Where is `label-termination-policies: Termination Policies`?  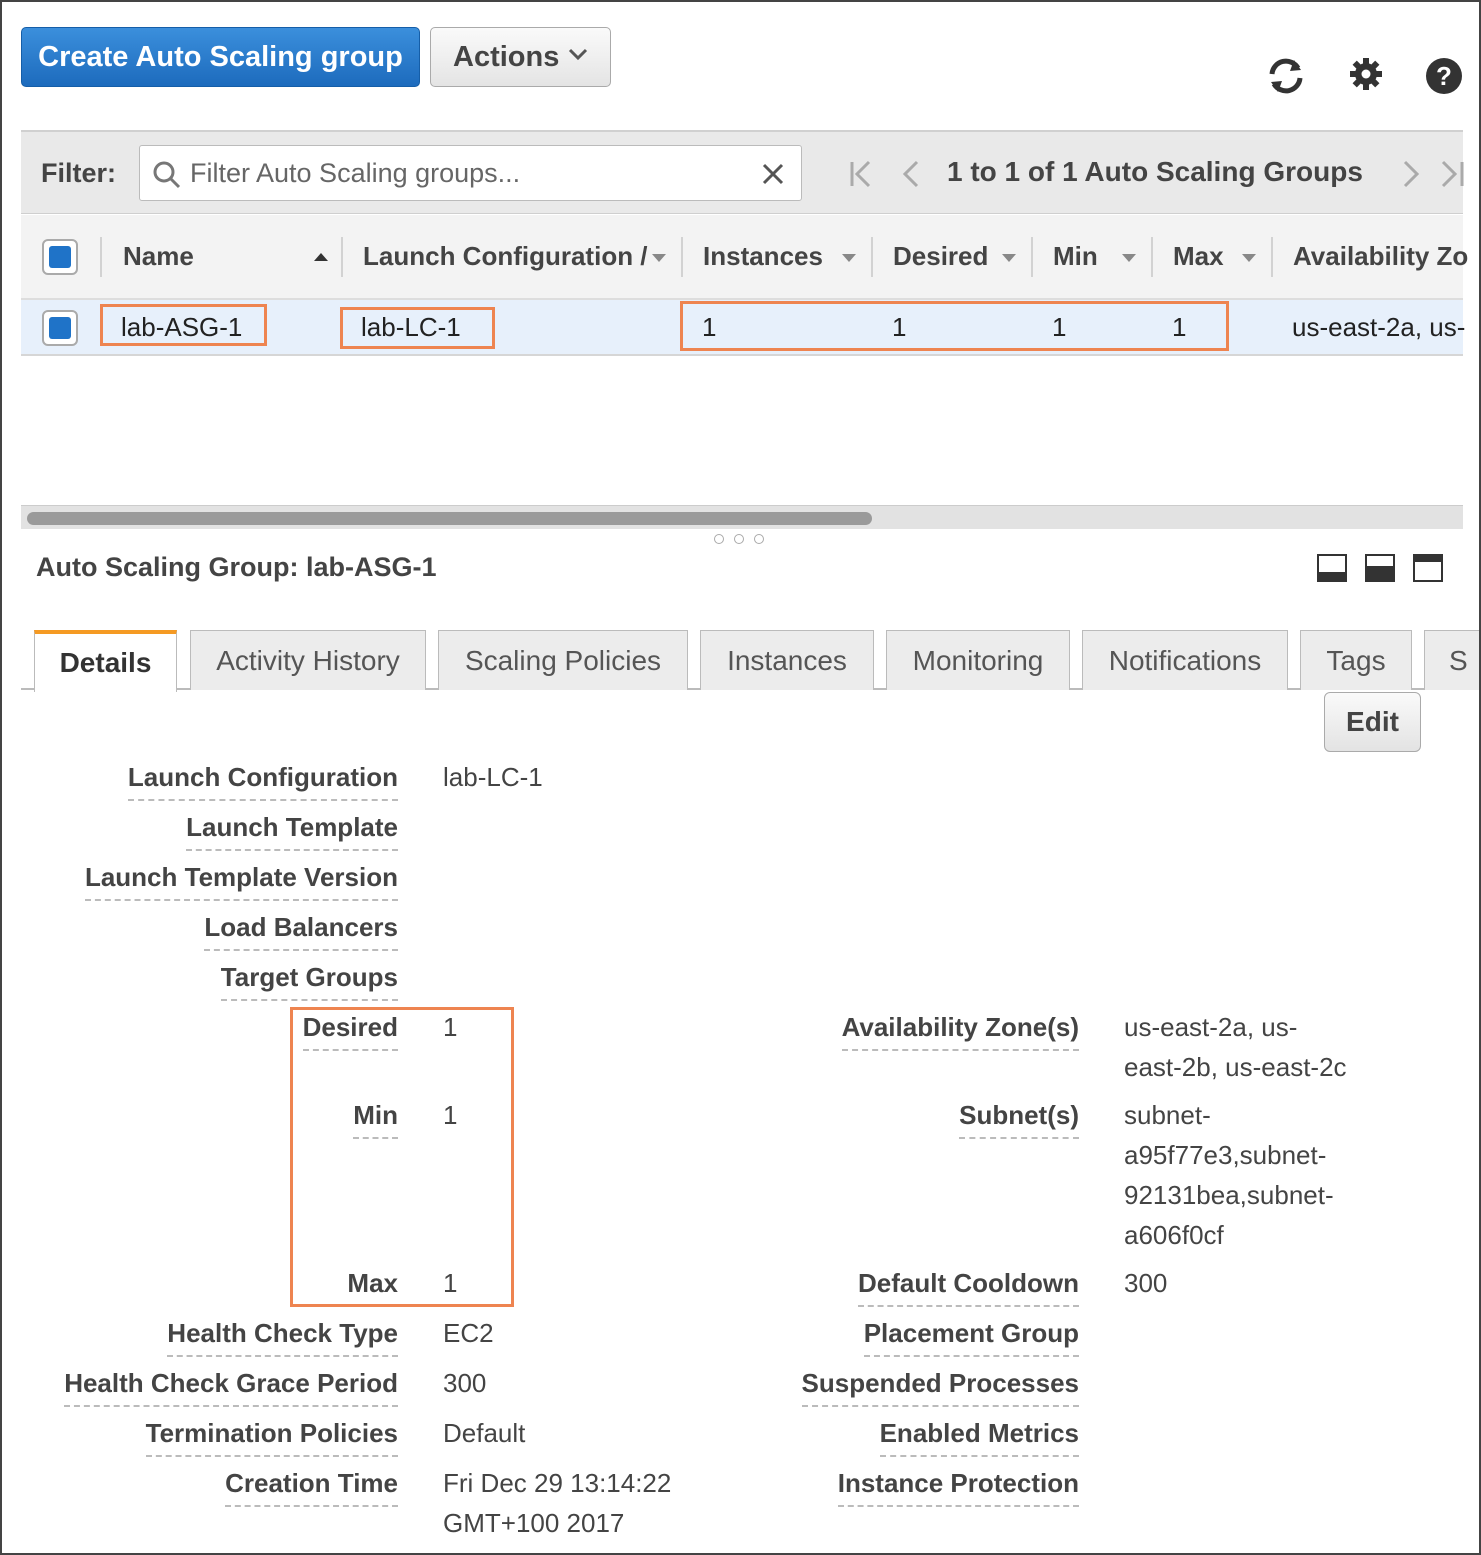
label-termination-policies: Termination Policies is located at coordinates (271, 1437).